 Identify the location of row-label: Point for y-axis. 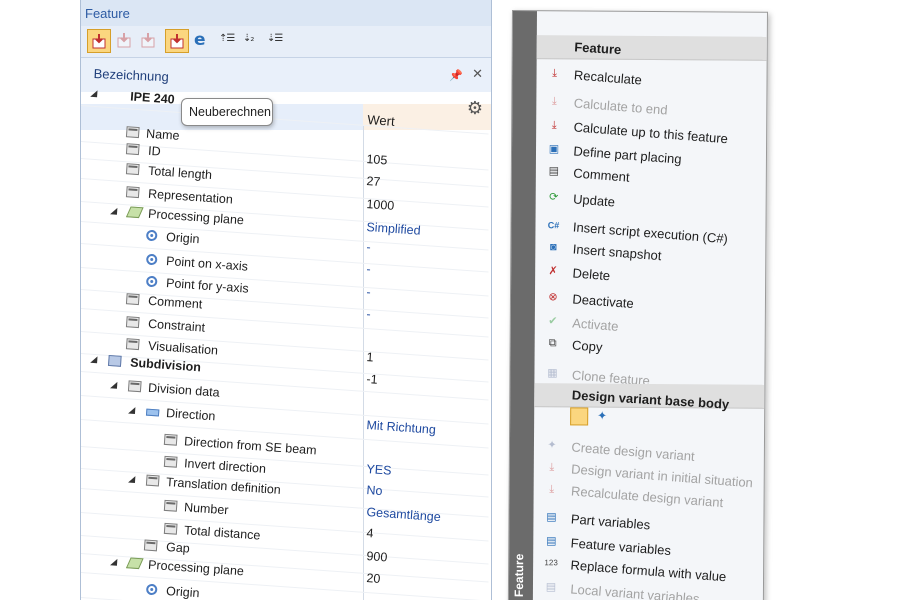
(207, 285).